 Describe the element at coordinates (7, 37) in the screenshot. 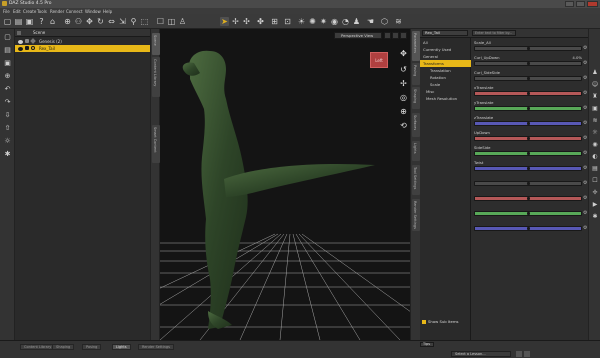

I see `new-scene-icon: ▢` at that location.